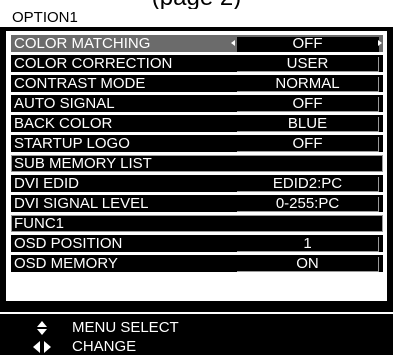 This screenshot has width=393, height=355. What do you see at coordinates (308, 84) in the screenshot?
I see `menu-item-value: NORMAL` at bounding box center [308, 84].